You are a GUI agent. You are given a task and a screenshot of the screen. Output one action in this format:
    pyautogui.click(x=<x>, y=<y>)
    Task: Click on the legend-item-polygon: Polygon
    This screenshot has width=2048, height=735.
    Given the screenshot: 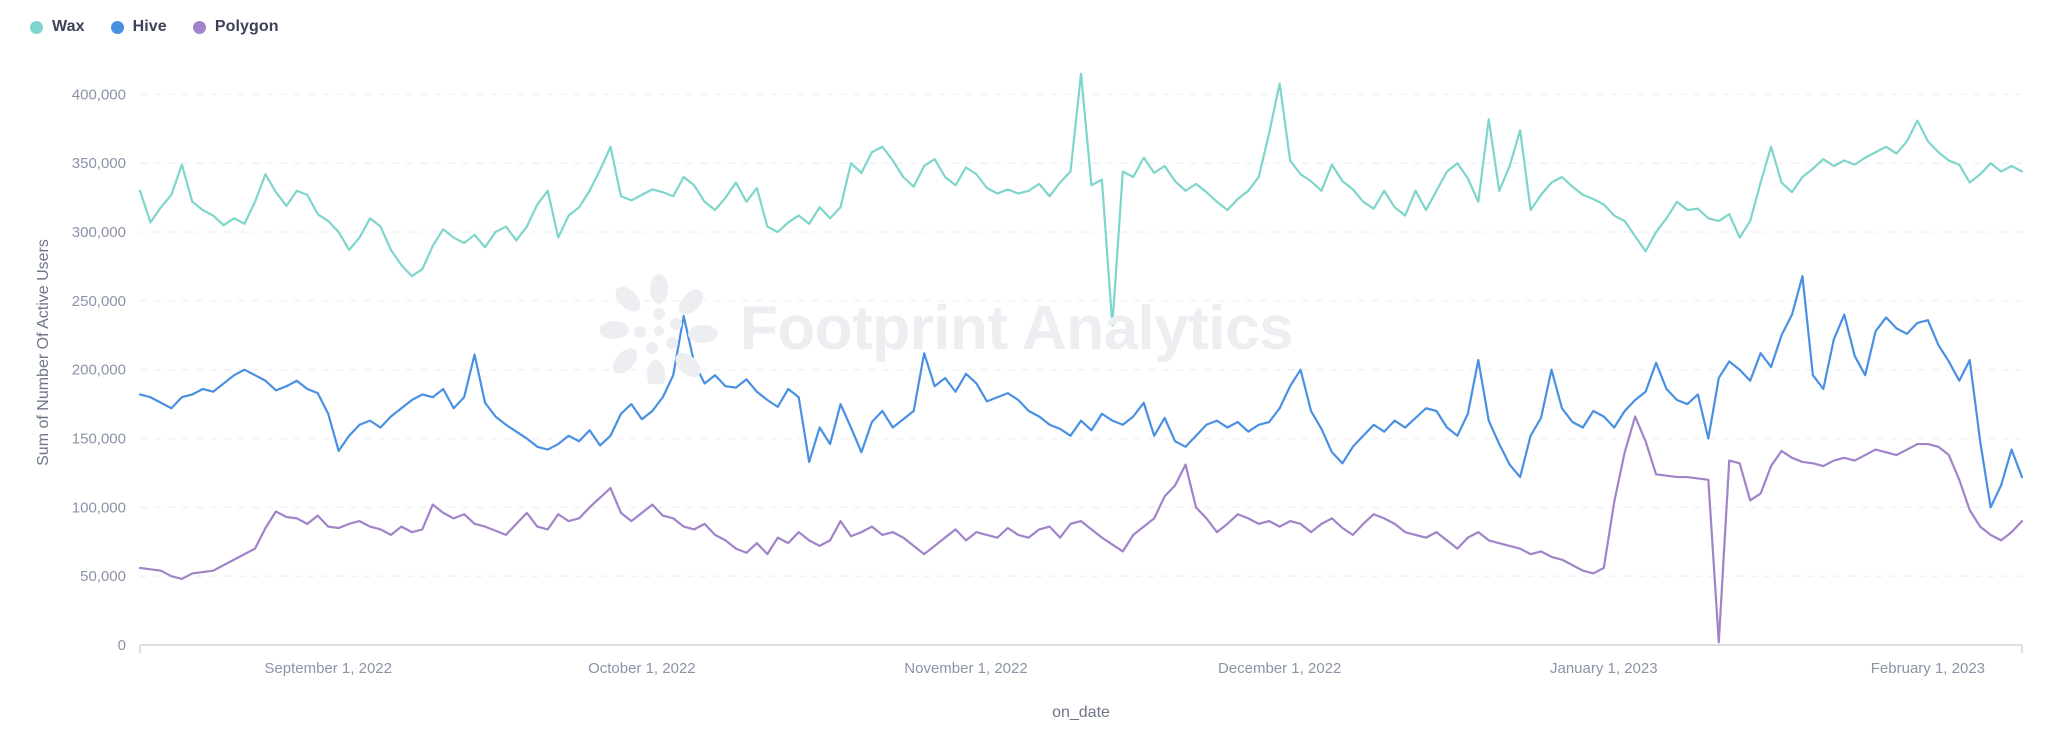 What is the action you would take?
    pyautogui.click(x=235, y=27)
    